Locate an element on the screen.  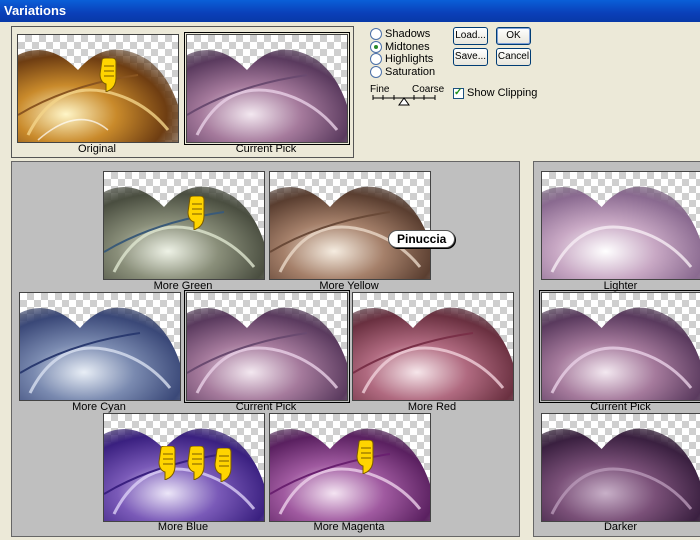
more-green-image is located at coordinates (184, 232).